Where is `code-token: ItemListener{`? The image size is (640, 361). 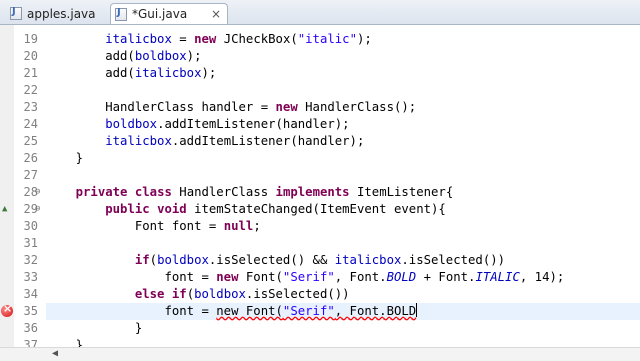
code-token: ItemListener{ is located at coordinates (401, 192).